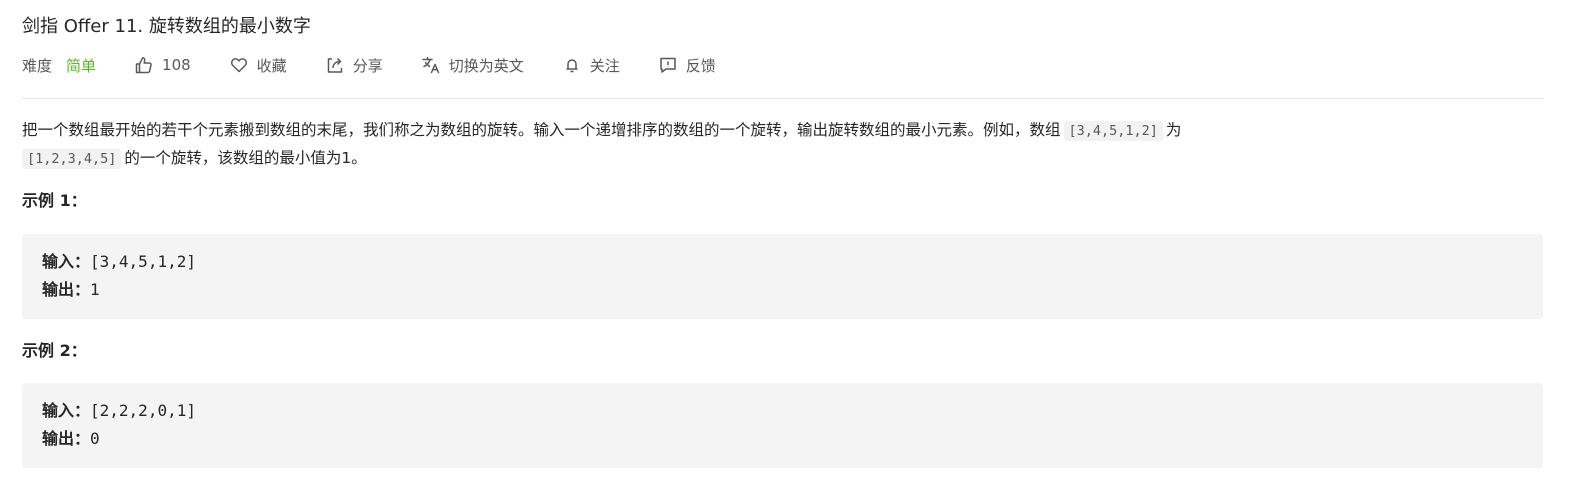 This screenshot has width=1569, height=487. Describe the element at coordinates (239, 65) in the screenshot. I see `heart-icon` at that location.